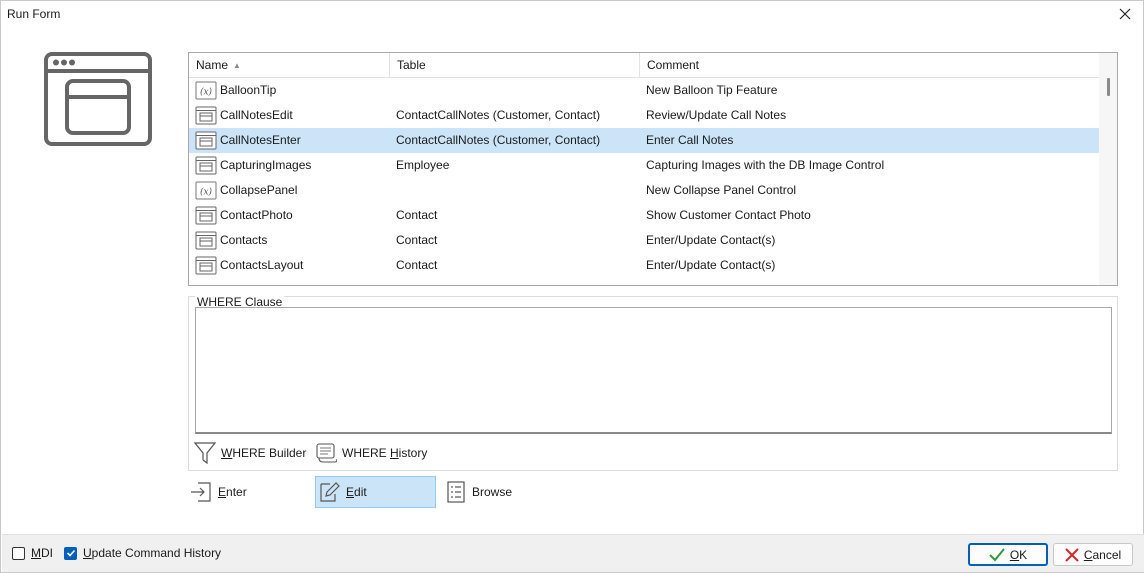 The width and height of the screenshot is (1144, 573). Describe the element at coordinates (205, 453) in the screenshot. I see `funnel-icon` at that location.